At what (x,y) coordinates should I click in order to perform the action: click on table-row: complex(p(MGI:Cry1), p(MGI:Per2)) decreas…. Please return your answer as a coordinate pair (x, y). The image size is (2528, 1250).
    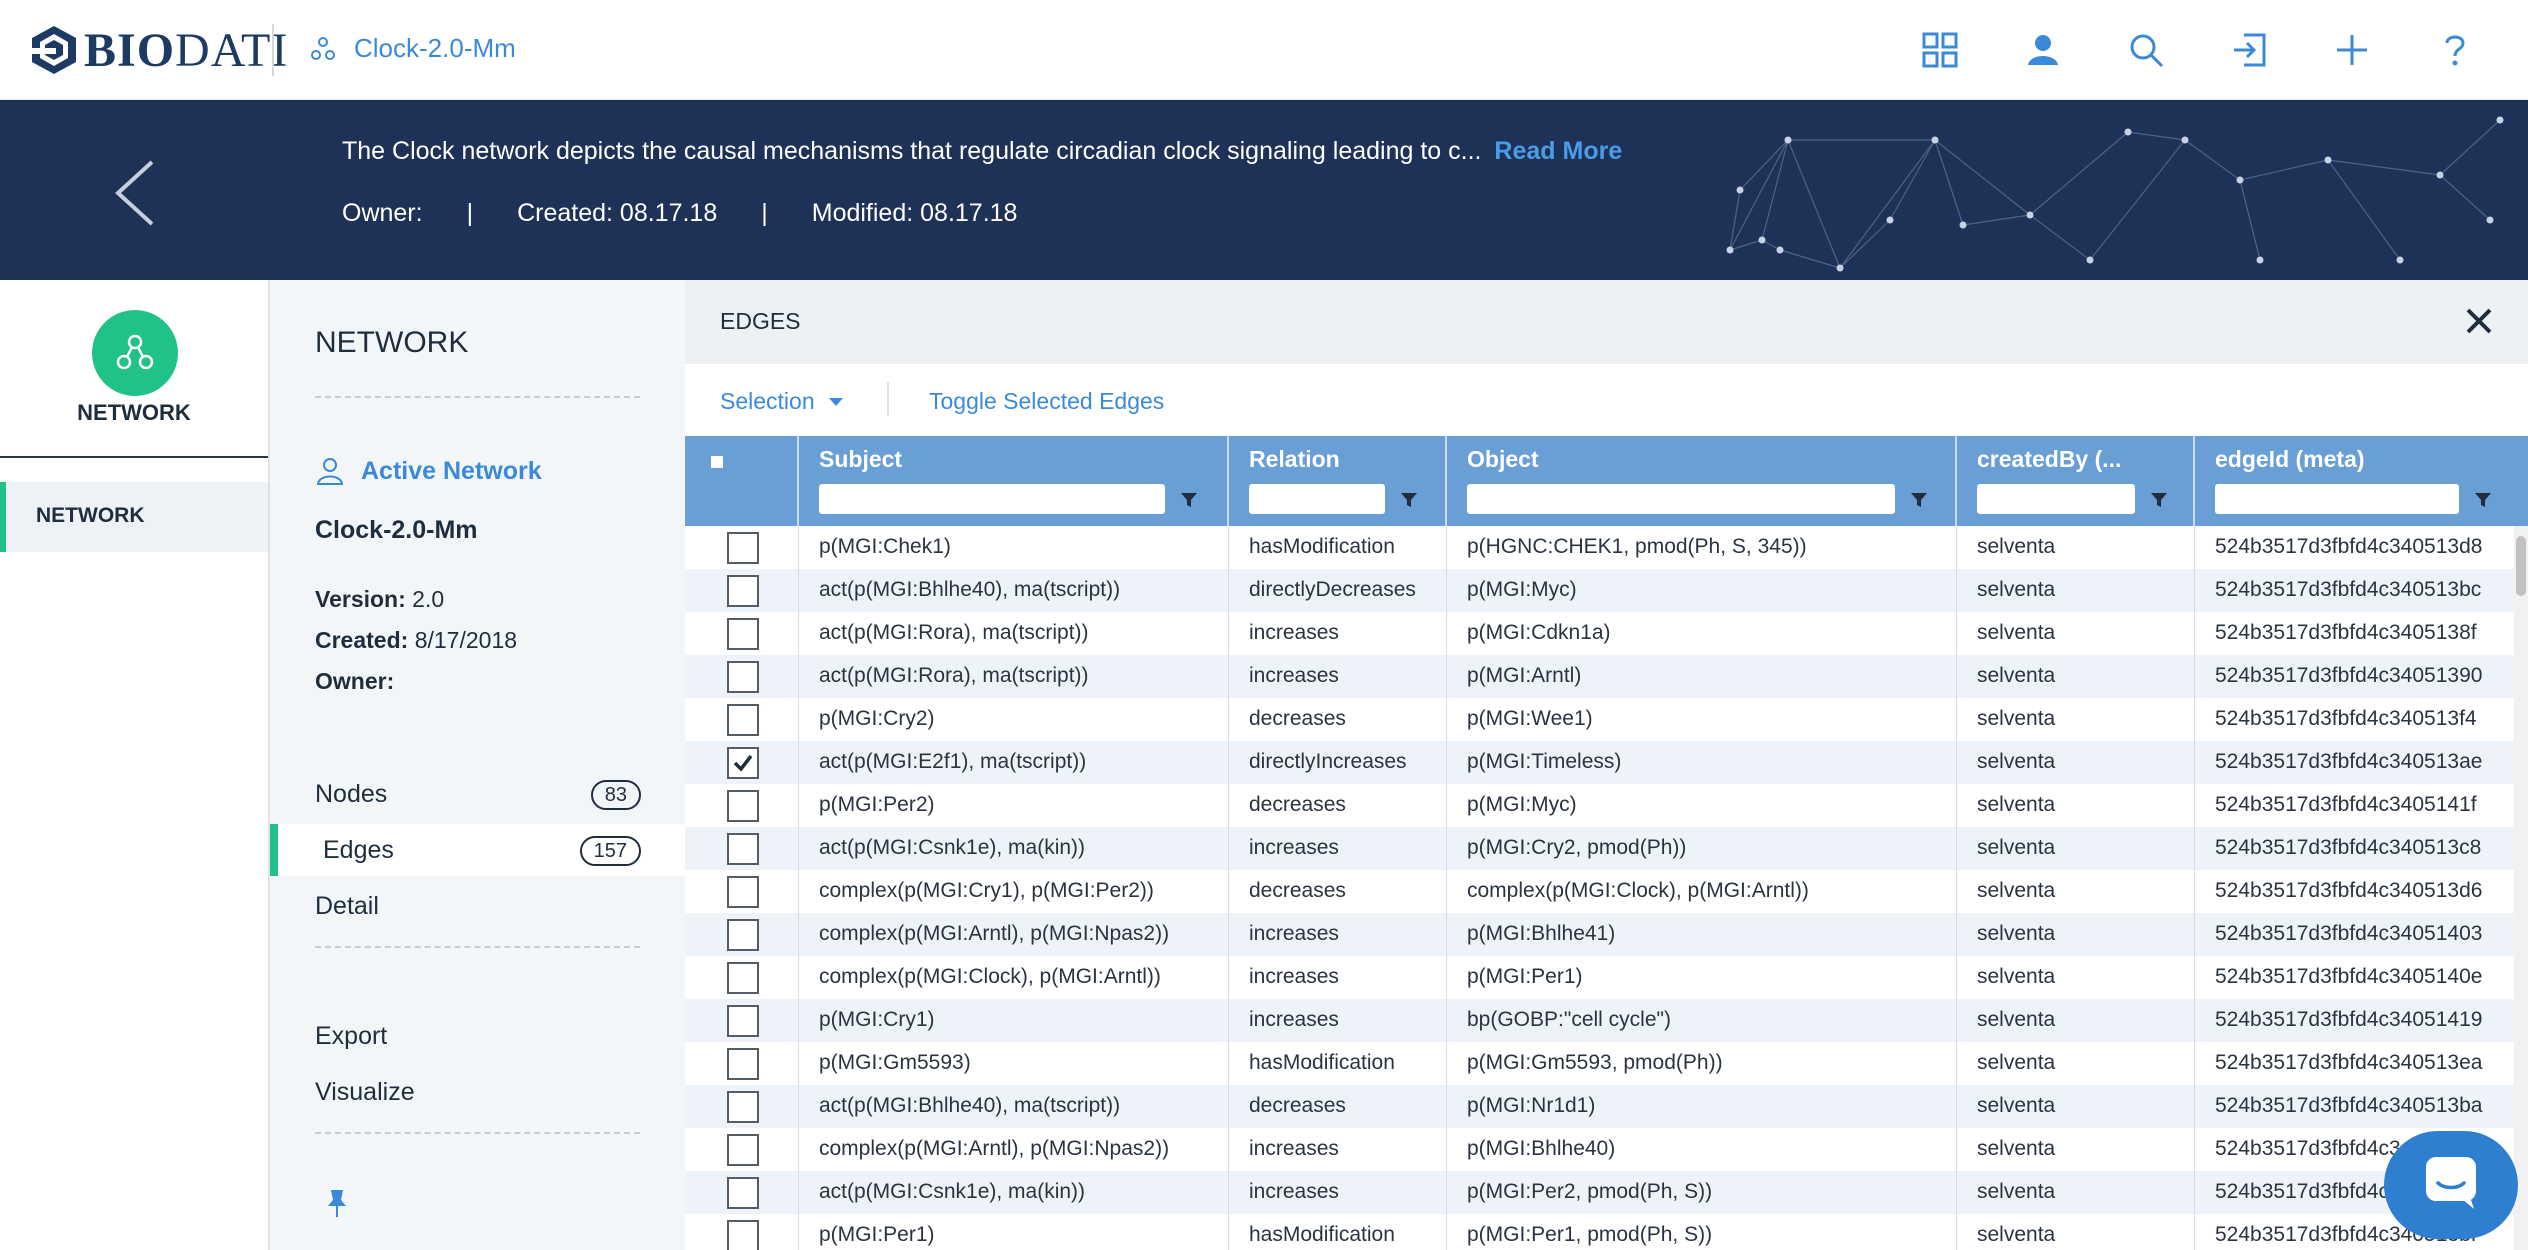
    Looking at the image, I should click on (1606, 891).